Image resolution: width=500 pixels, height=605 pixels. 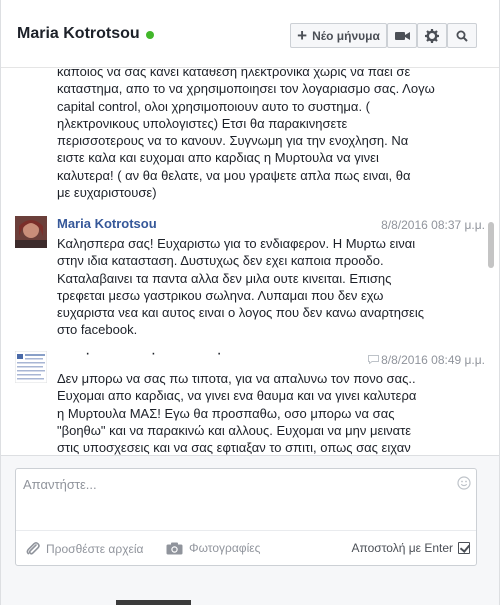 I want to click on search-icon, so click(x=462, y=36).